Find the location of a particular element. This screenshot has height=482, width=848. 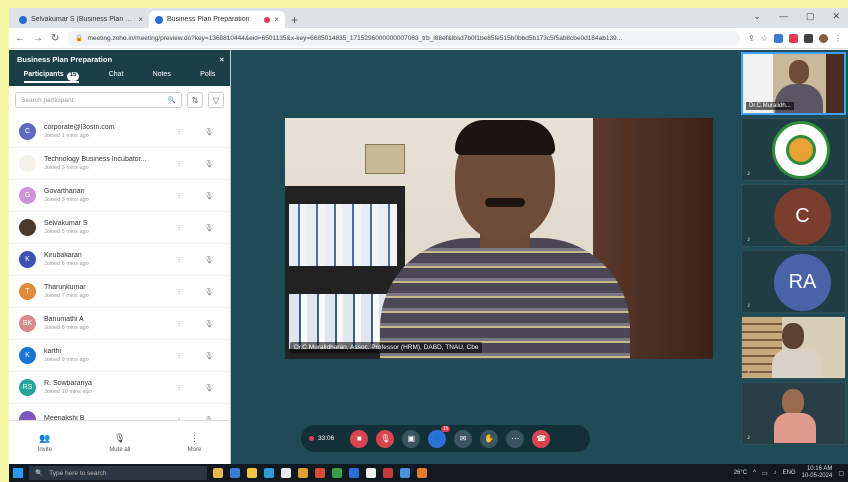

back-icon: ← is located at coordinates (20, 38).